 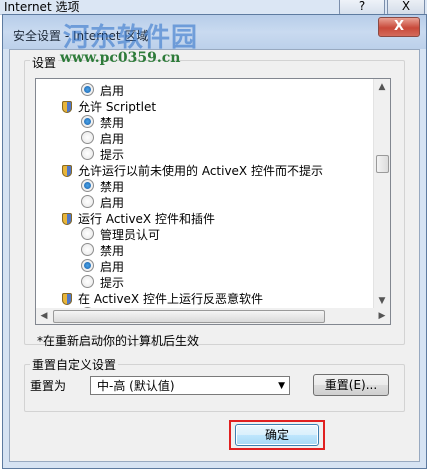 What do you see at coordinates (74, 364) in the screenshot?
I see `reset-legend: 重置自定义设置` at bounding box center [74, 364].